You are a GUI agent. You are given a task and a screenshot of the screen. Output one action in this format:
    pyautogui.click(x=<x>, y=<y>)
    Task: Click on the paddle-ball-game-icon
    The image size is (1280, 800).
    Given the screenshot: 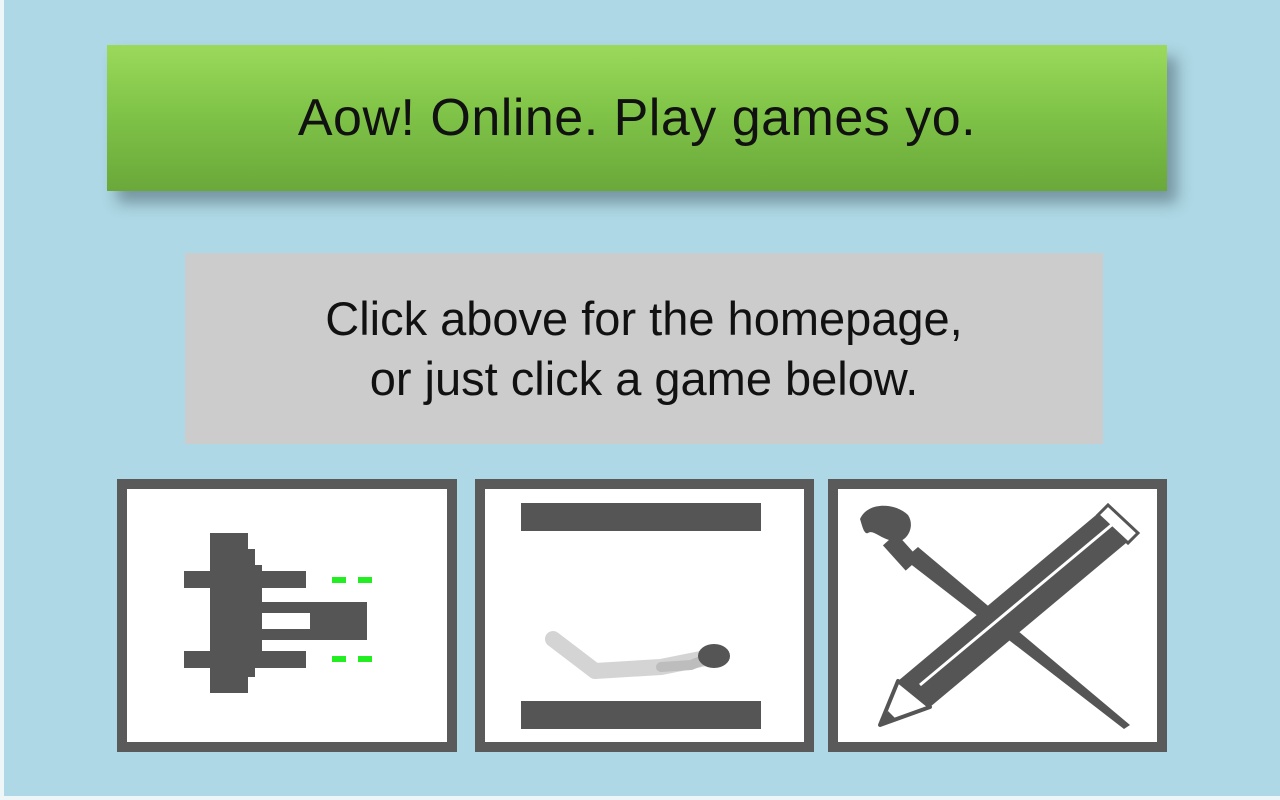 What is the action you would take?
    pyautogui.click(x=641, y=616)
    